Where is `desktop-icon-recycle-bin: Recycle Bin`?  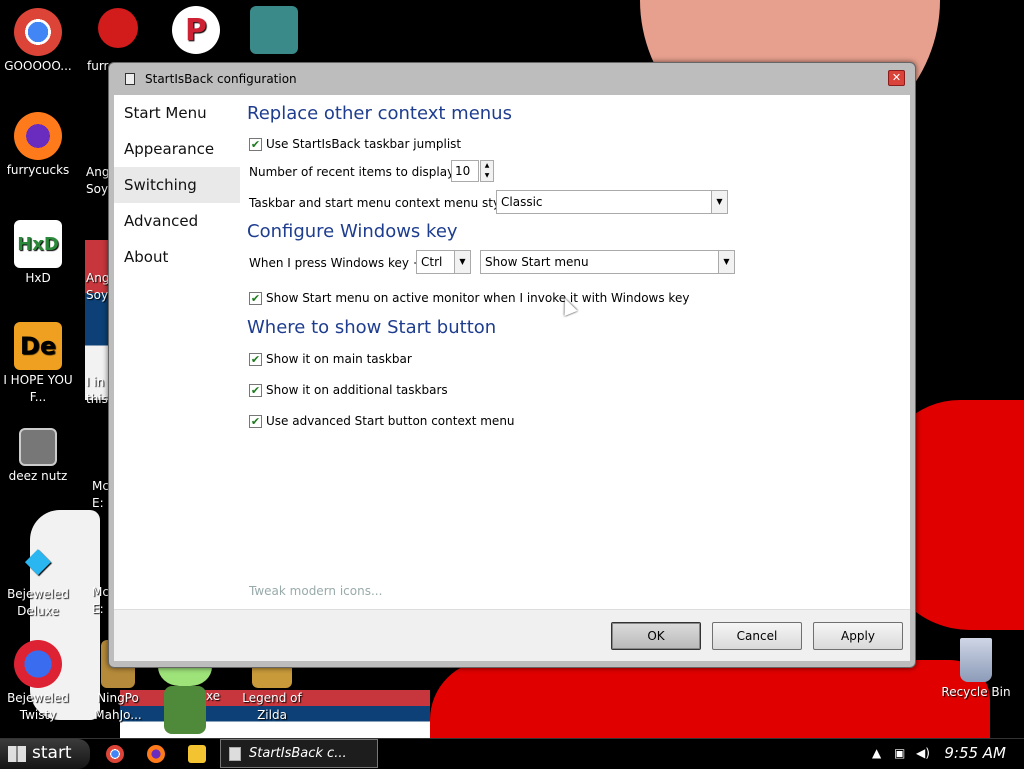 desktop-icon-recycle-bin: Recycle Bin is located at coordinates (976, 669).